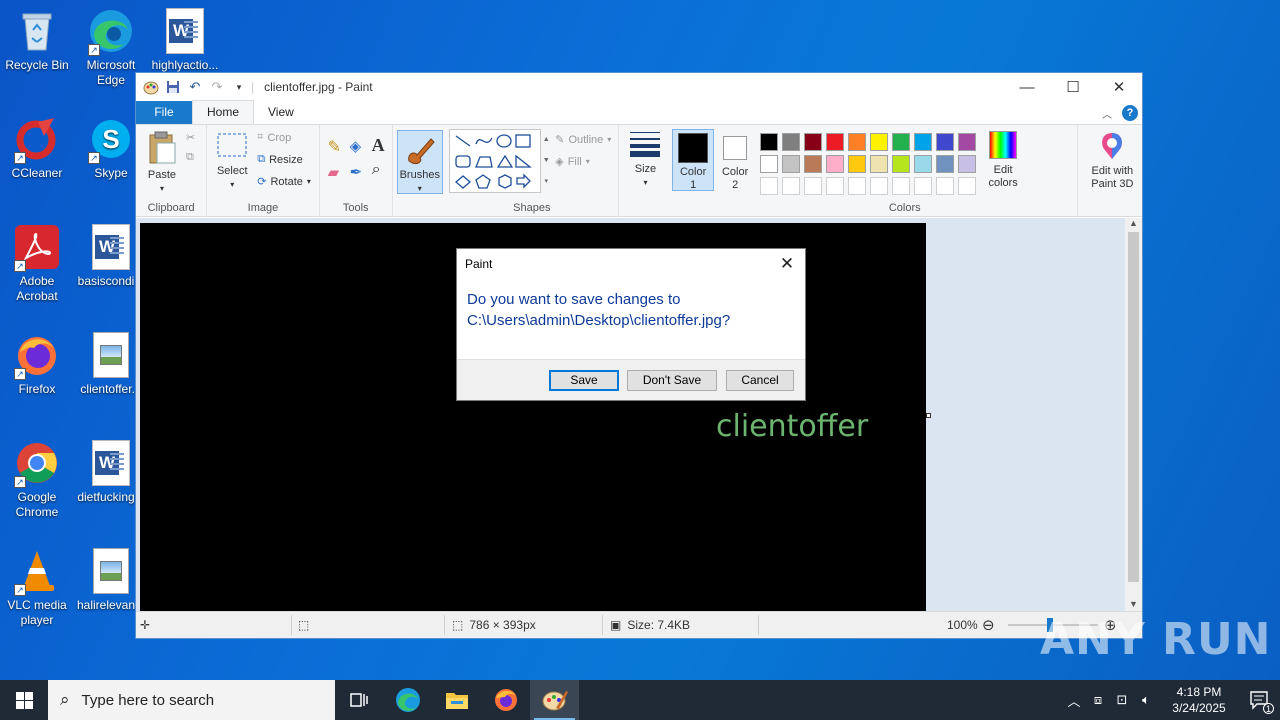 This screenshot has width=1280, height=720. What do you see at coordinates (151, 87) in the screenshot?
I see `paint-app-icon` at bounding box center [151, 87].